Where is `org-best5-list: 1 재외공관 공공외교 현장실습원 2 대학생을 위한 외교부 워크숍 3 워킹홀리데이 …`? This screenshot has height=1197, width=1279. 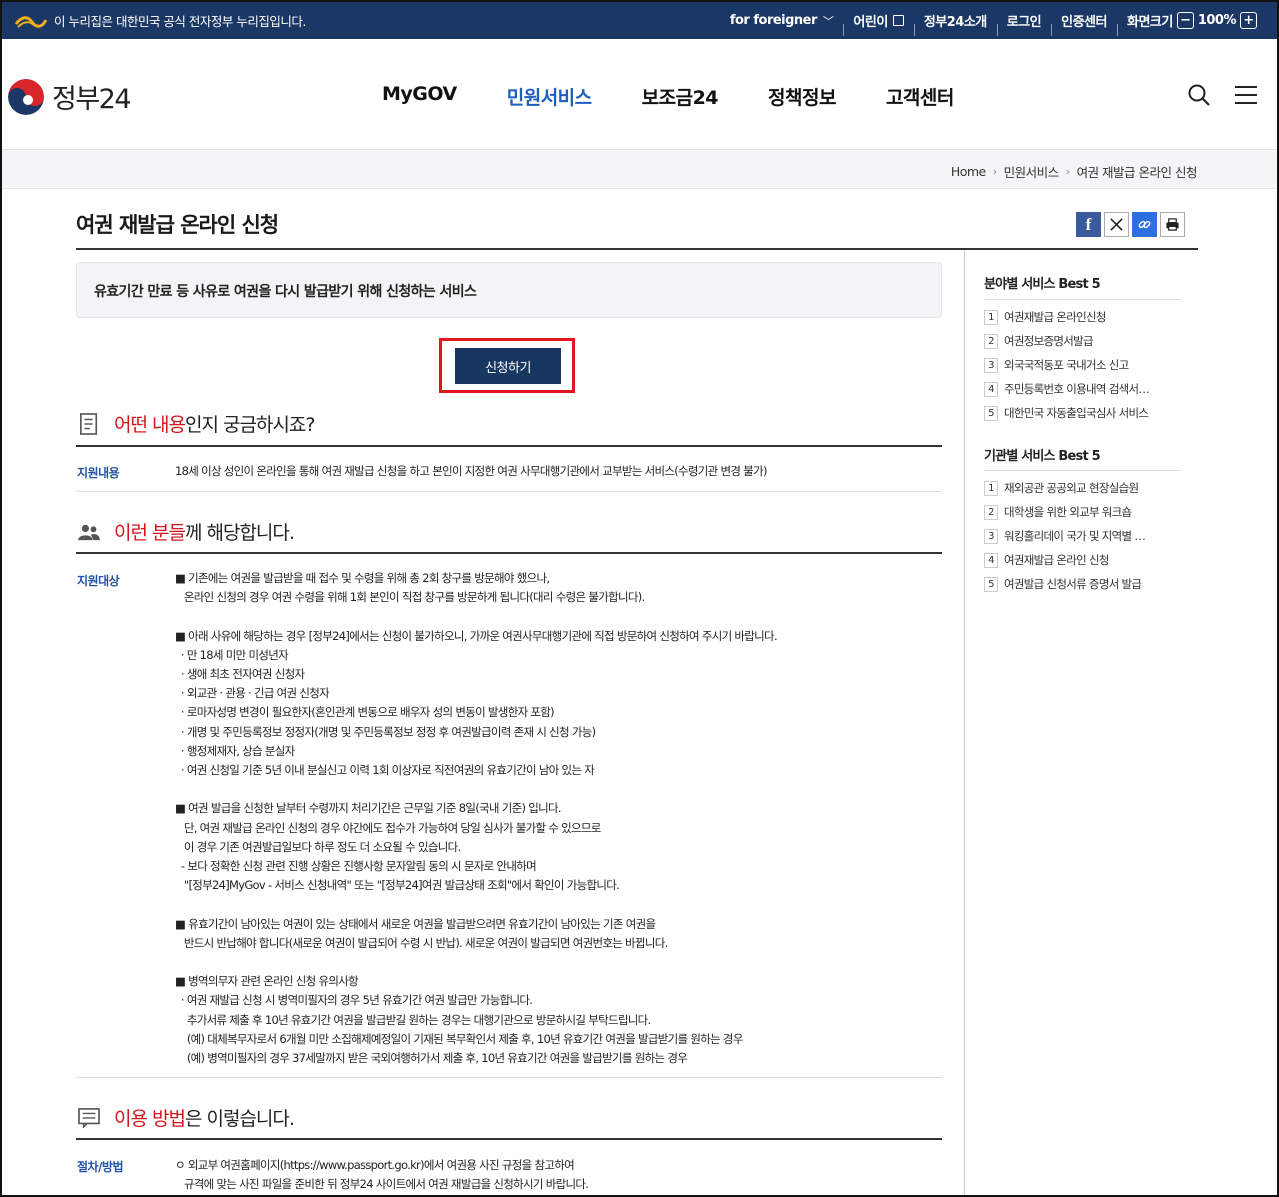 org-best5-list: 1 재외공관 공공외교 현장실습원 2 대학생을 위한 외교부 워크숍 3 워킹홀리데이 … is located at coordinates (1065, 536).